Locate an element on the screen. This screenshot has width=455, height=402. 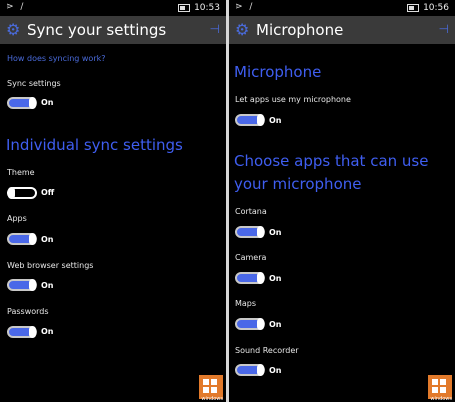
page-header: ⚙ Sync your settings ⊣ is located at coordinates (113, 30).